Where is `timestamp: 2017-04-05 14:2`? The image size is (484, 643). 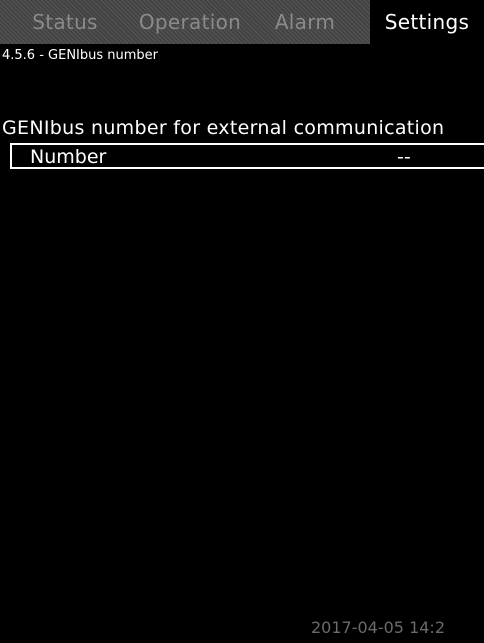
timestamp: 2017-04-05 14:2 is located at coordinates (378, 627).